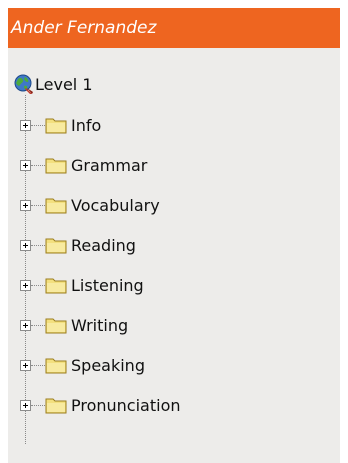 This screenshot has height=463, width=348. What do you see at coordinates (86, 125) in the screenshot?
I see `tree-item-label: Info` at bounding box center [86, 125].